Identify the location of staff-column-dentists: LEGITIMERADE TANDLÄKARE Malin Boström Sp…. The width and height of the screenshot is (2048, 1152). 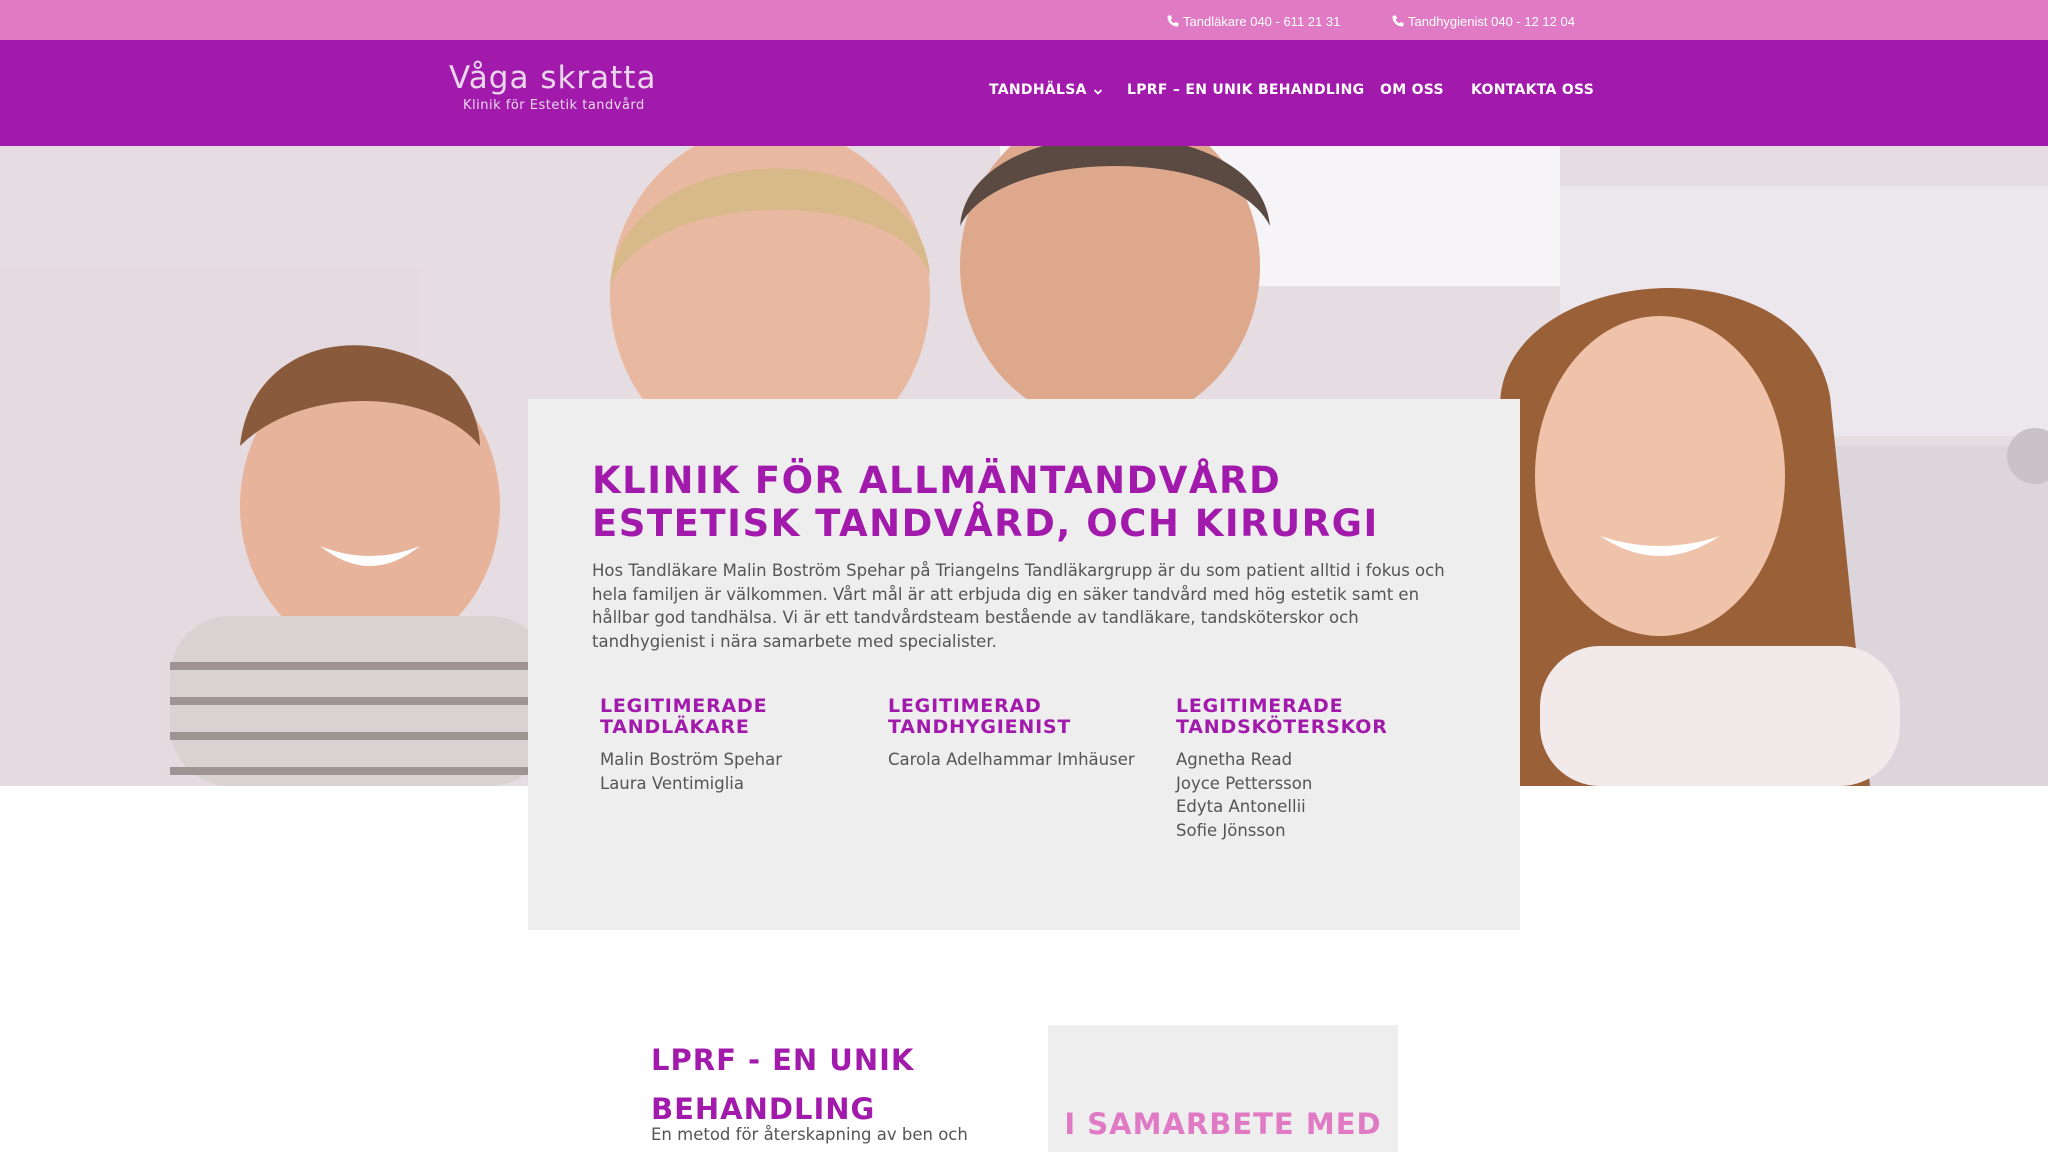
(730, 745).